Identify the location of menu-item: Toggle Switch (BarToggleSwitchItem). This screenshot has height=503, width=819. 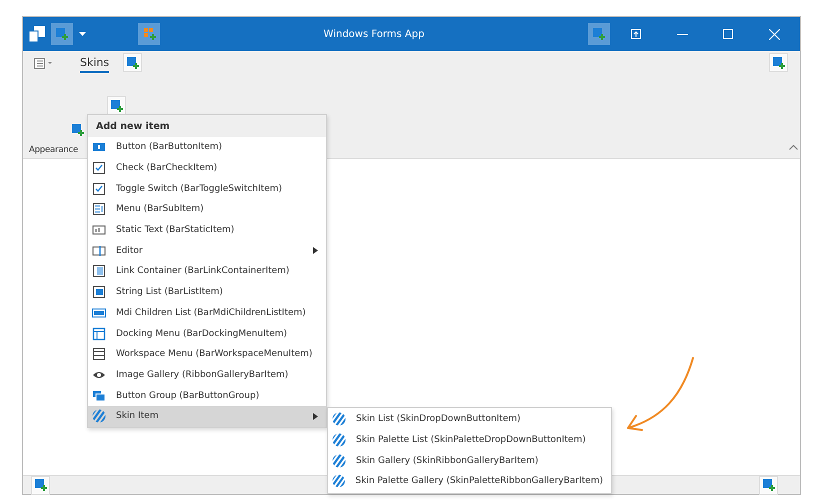
(207, 189).